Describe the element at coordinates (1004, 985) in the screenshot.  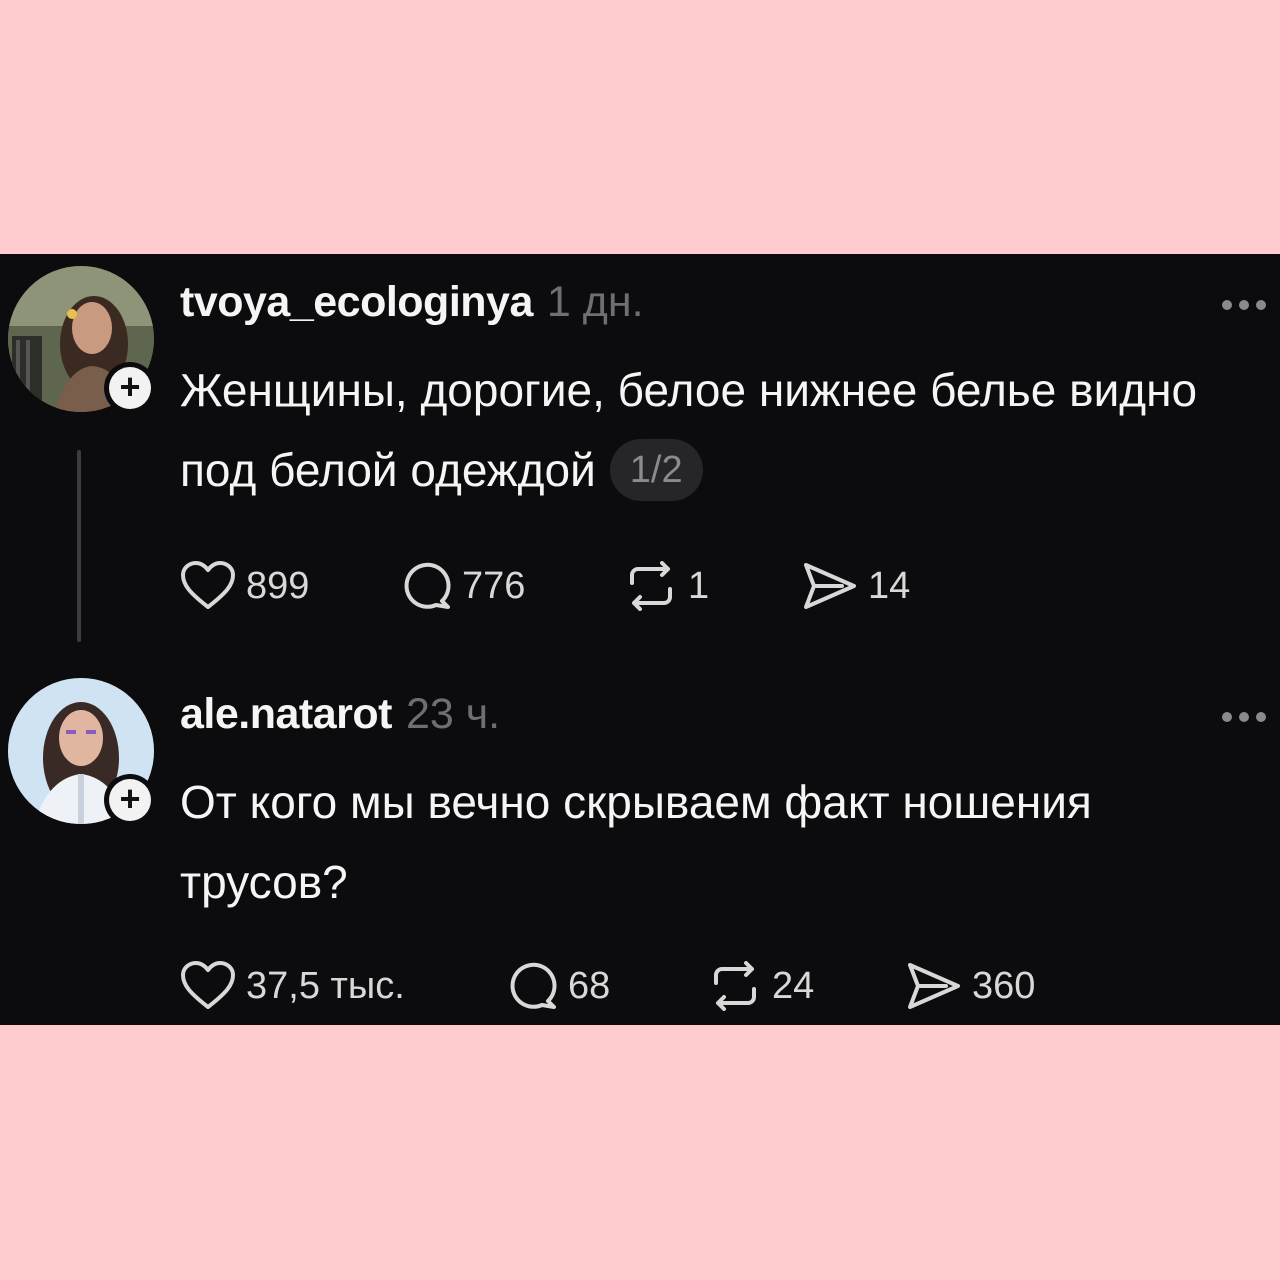
I see `share-count: 360` at that location.